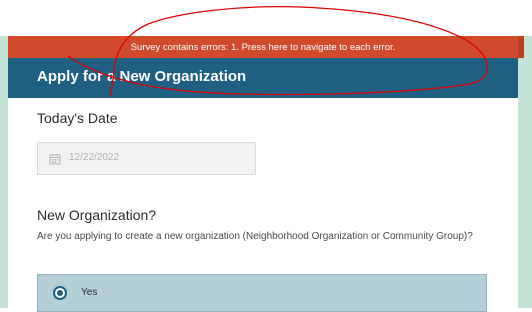 This screenshot has height=312, width=532. I want to click on option-yes: Yes, so click(262, 293).